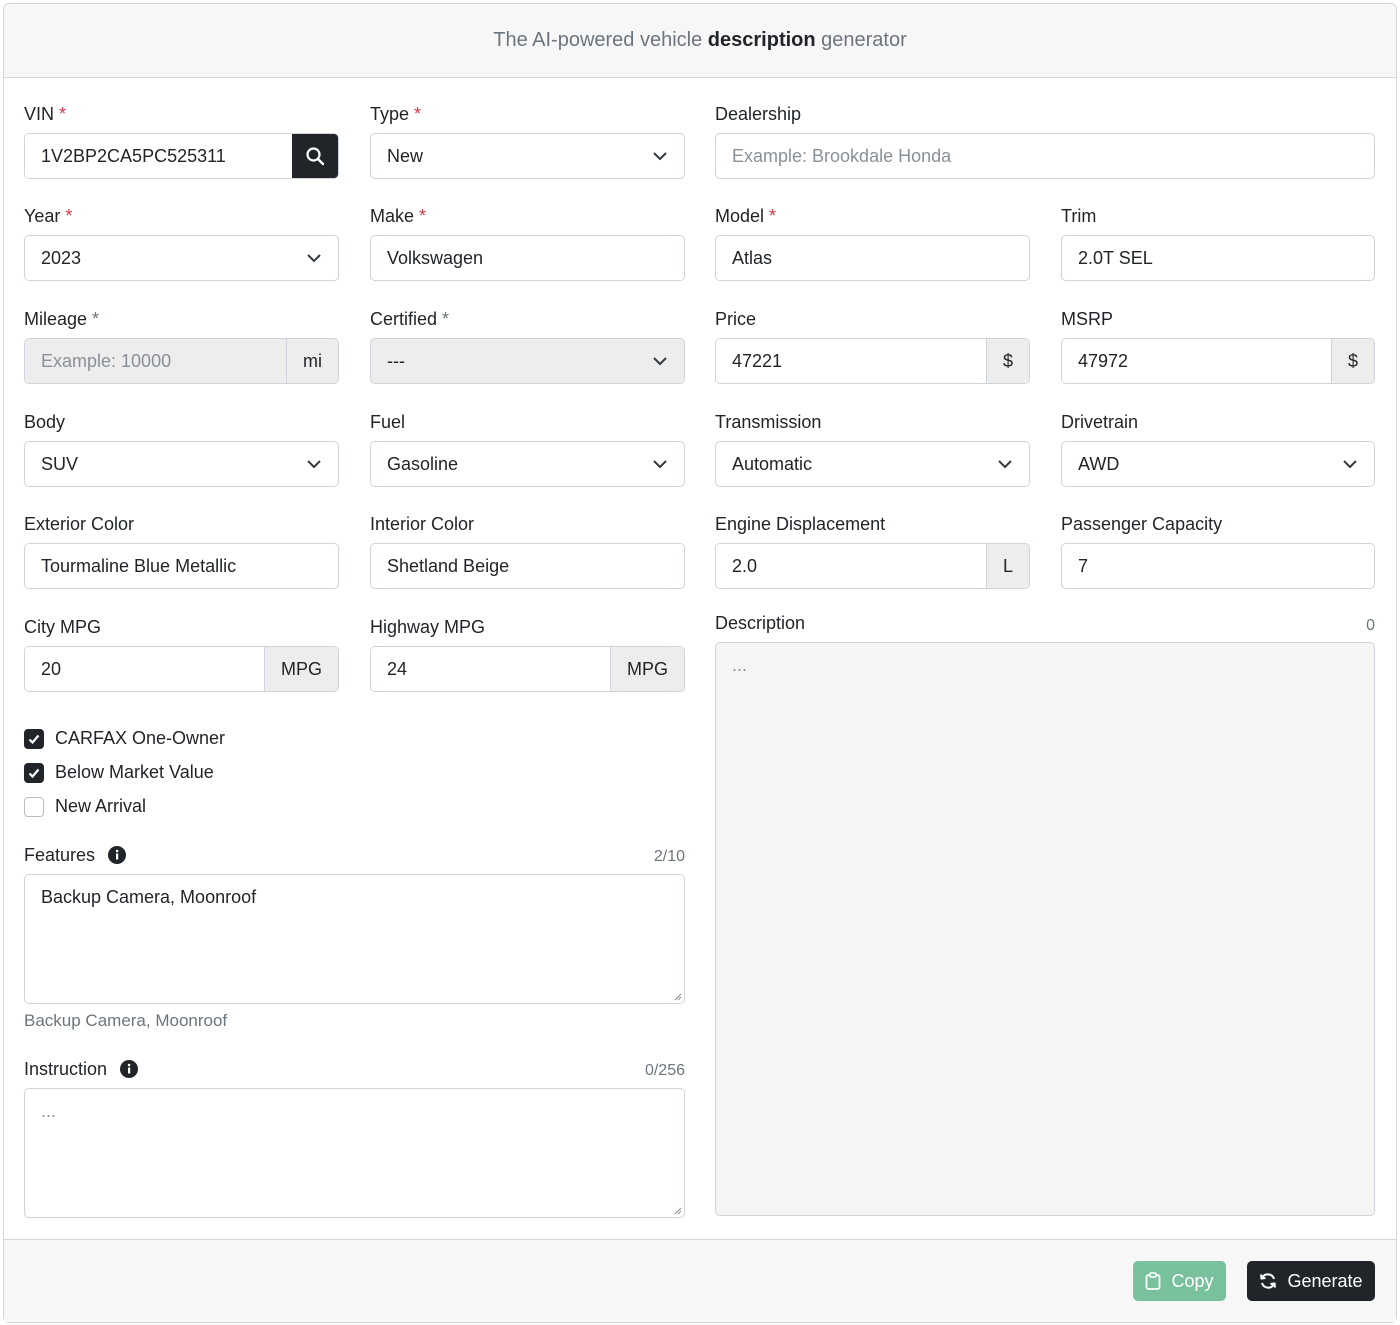 This screenshot has width=1400, height=1325. Describe the element at coordinates (140, 738) in the screenshot. I see `checkbox-label: CARFAX One-Owner` at that location.